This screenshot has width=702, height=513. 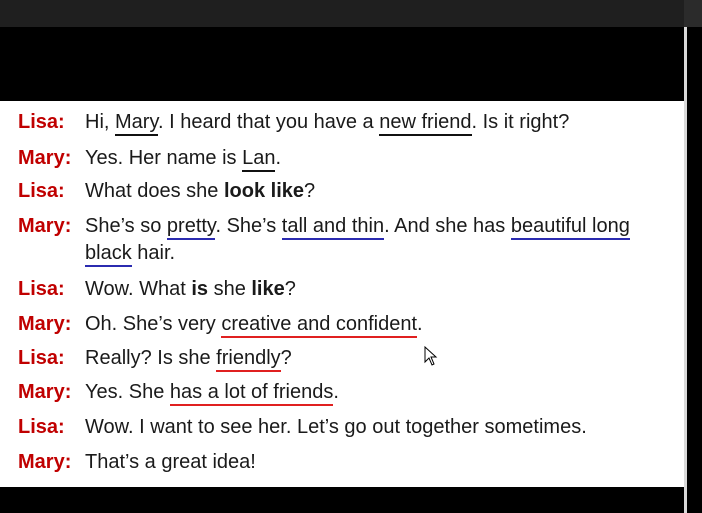 I want to click on bold-word: is, so click(x=200, y=289).